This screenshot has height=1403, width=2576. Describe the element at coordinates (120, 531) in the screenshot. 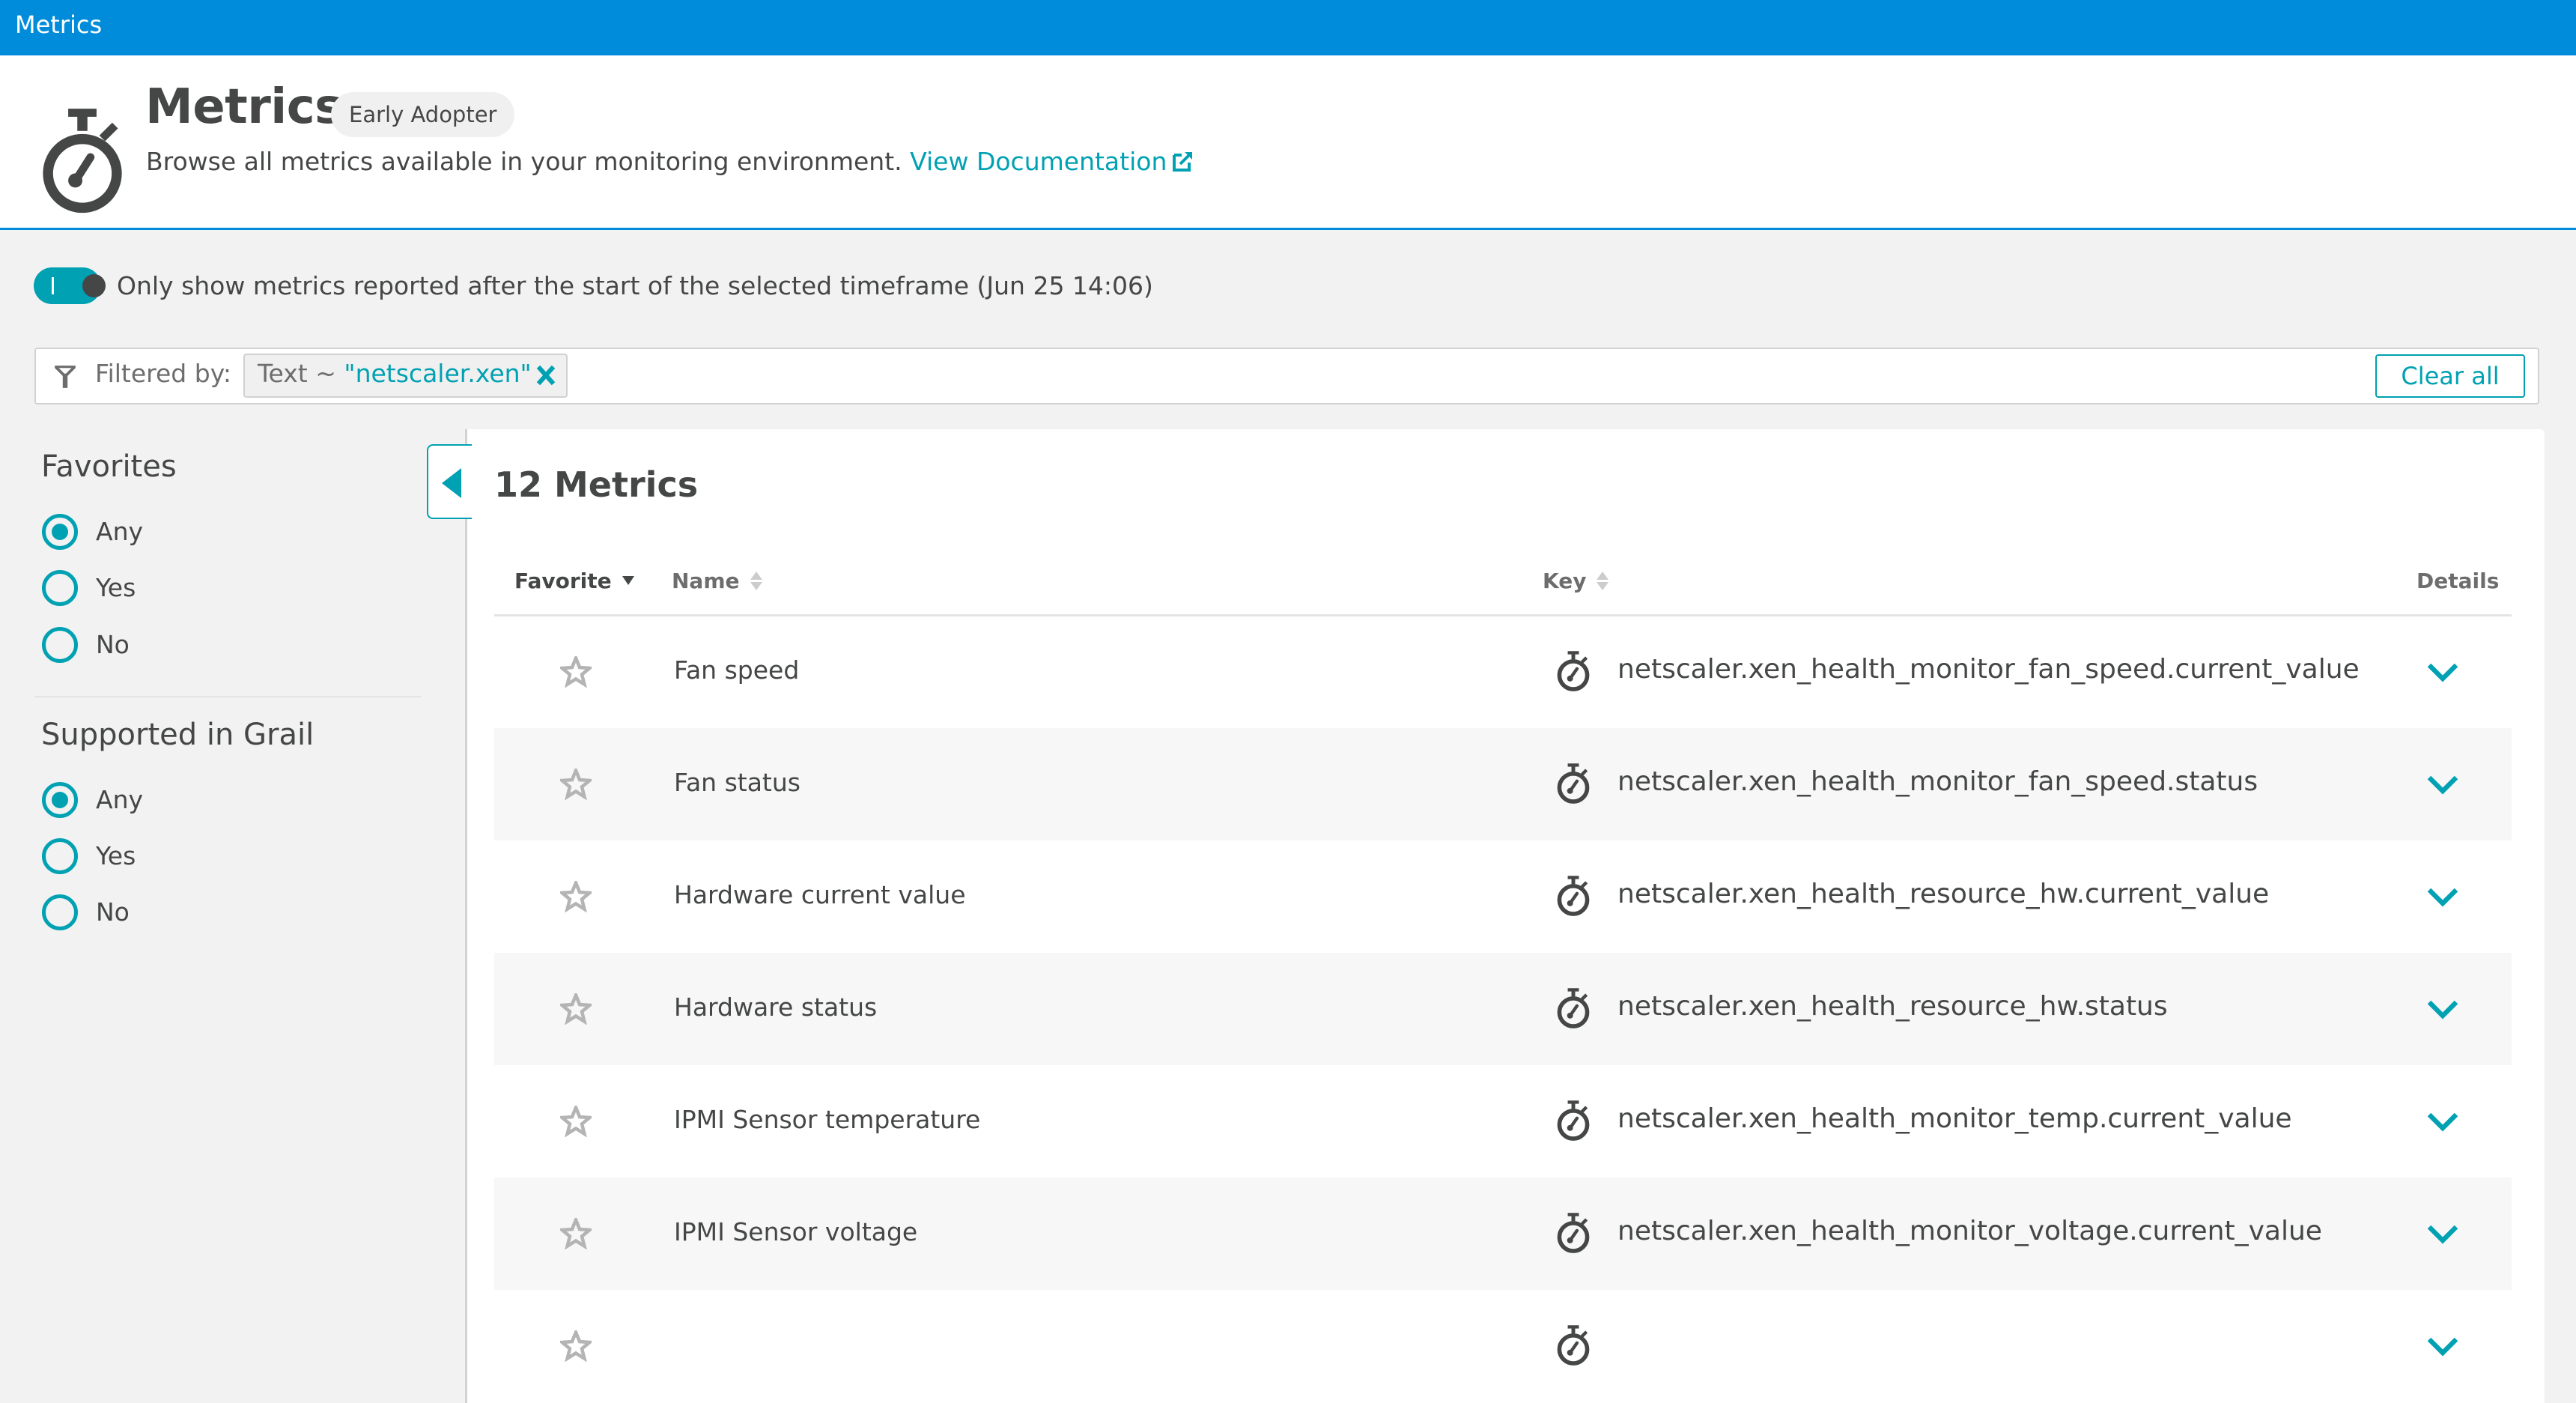

I see `favorites-any-label: Any` at that location.